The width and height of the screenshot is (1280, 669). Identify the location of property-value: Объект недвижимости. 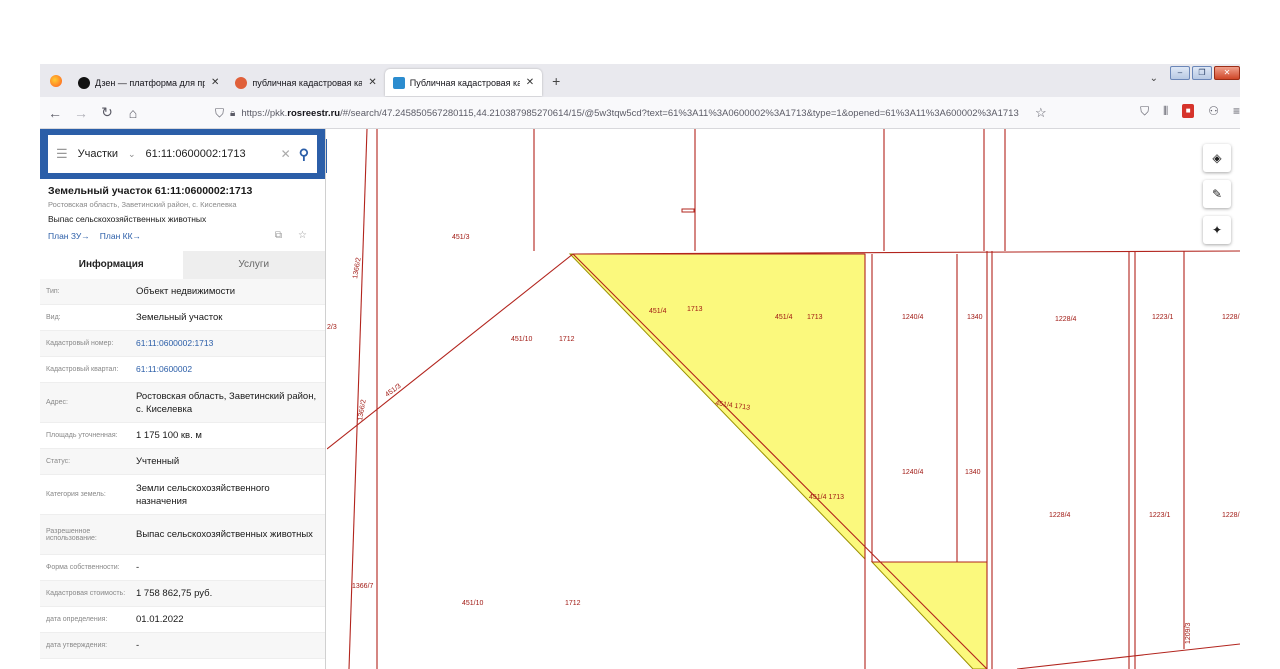
(186, 291).